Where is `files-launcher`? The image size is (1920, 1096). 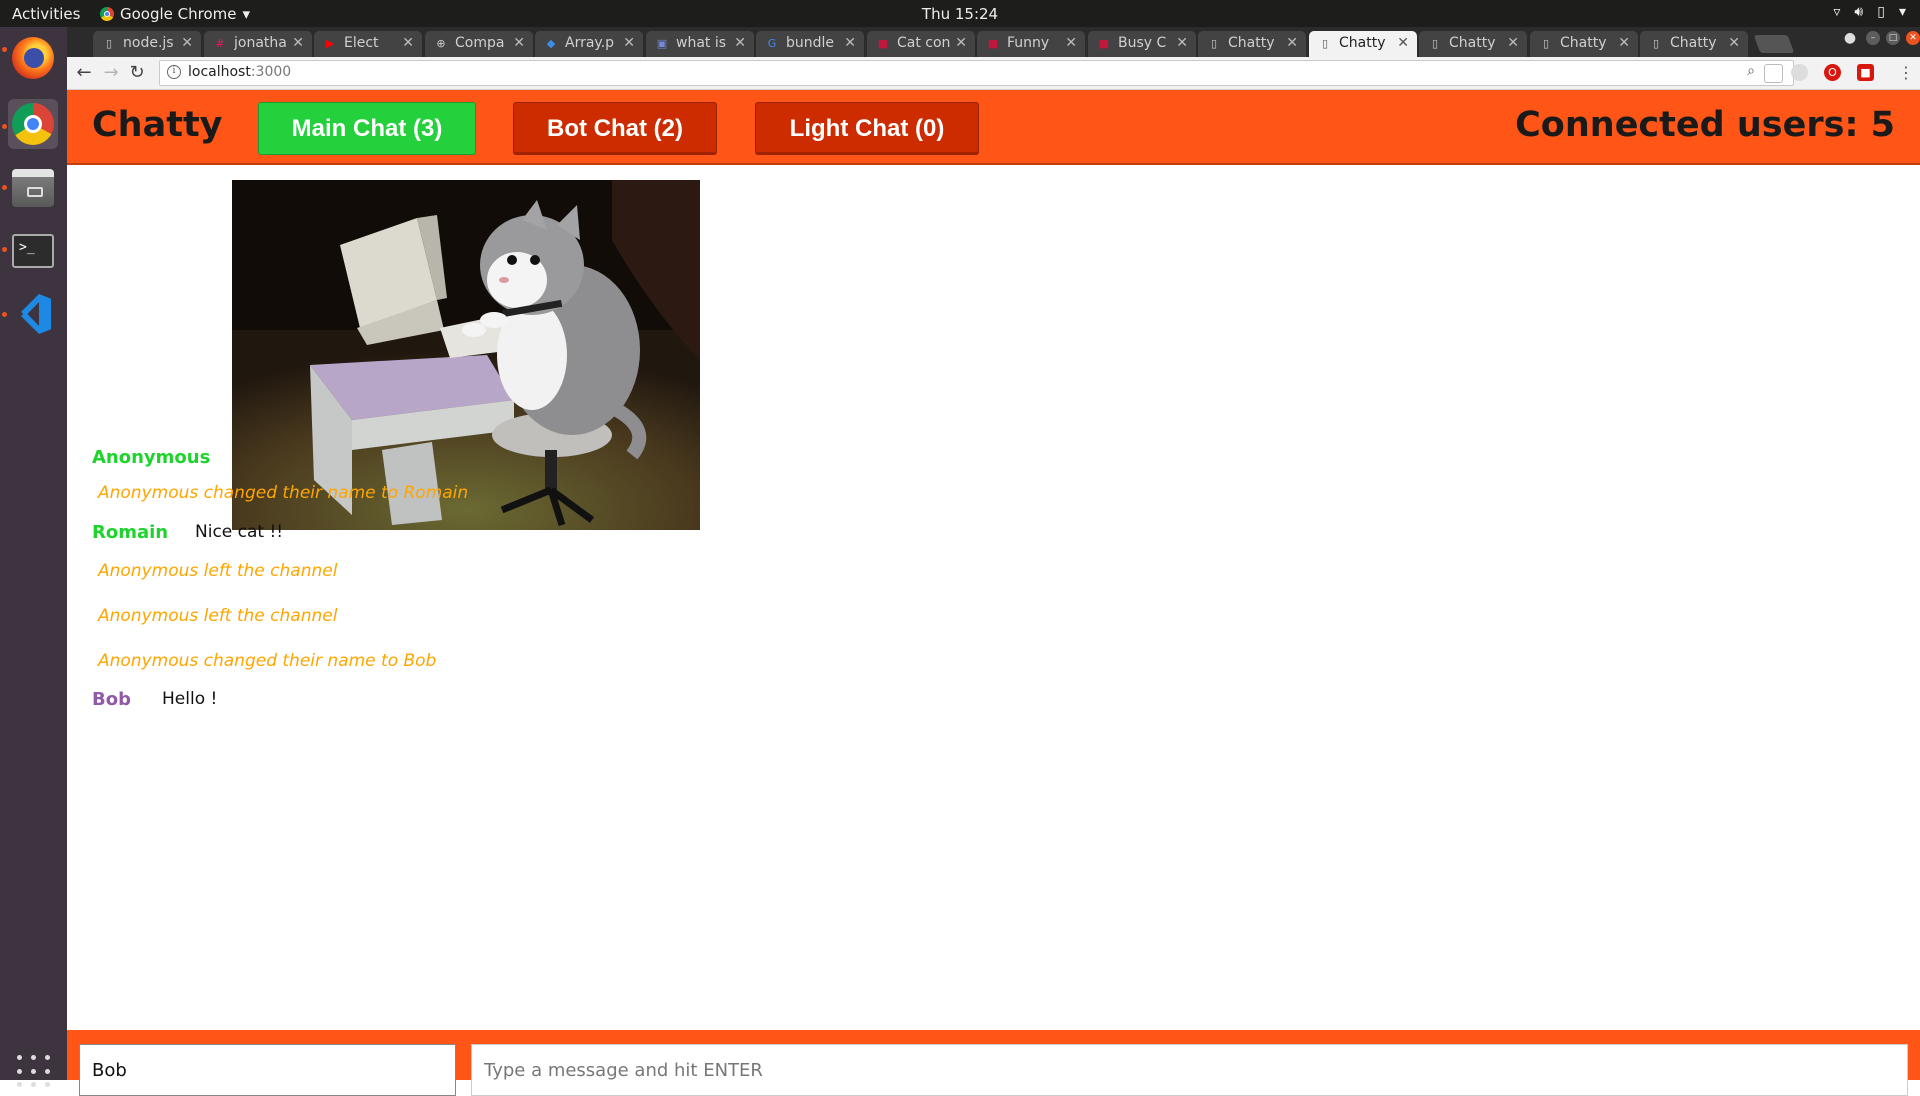
files-launcher is located at coordinates (33, 188).